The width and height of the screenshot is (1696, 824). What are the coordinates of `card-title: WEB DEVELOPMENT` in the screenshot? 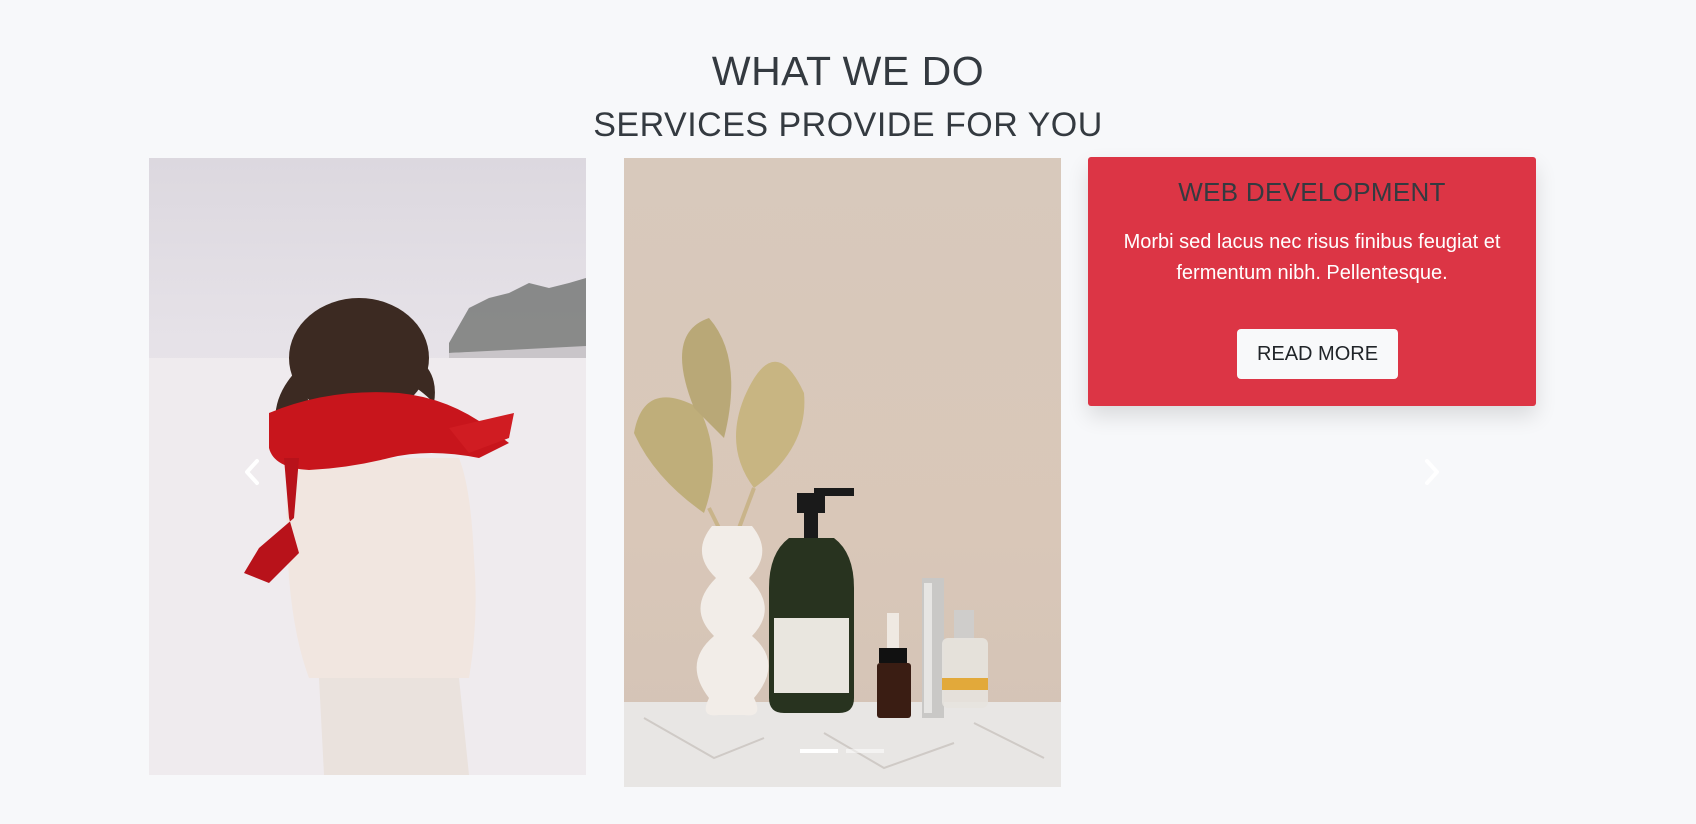 It's located at (1312, 192).